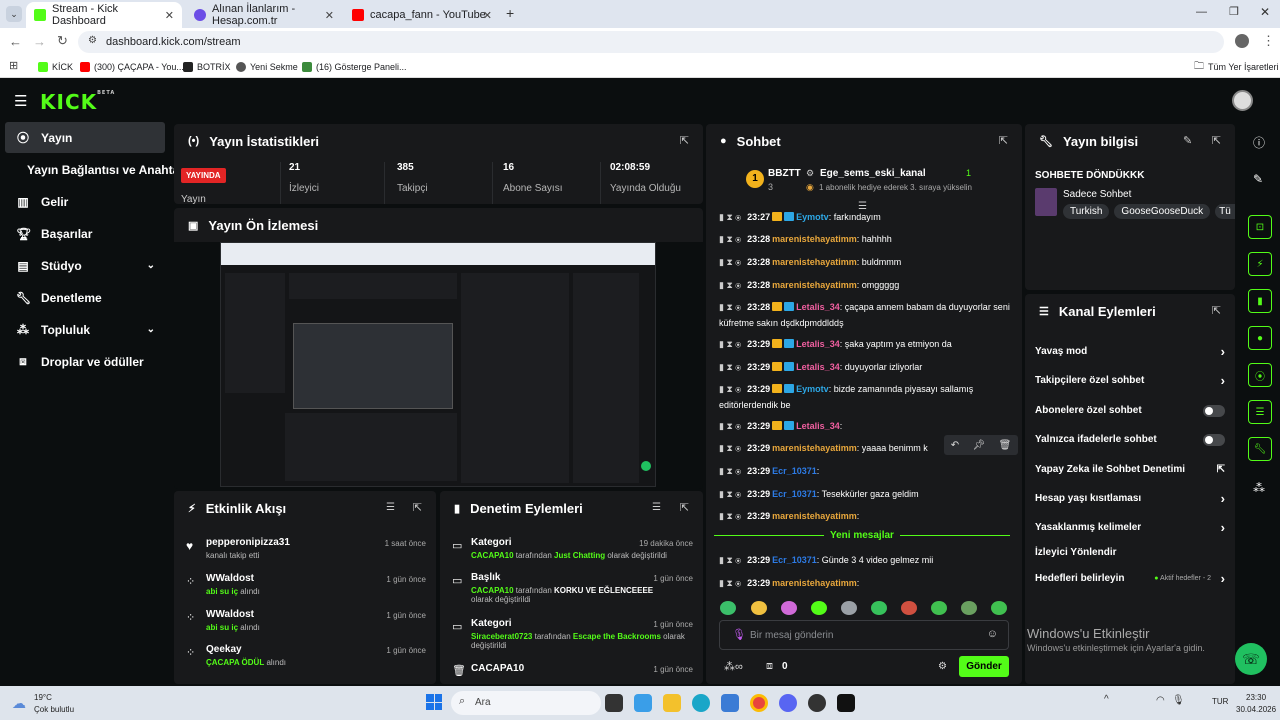  What do you see at coordinates (1160, 700) in the screenshot?
I see `network-icon: ◠` at bounding box center [1160, 700].